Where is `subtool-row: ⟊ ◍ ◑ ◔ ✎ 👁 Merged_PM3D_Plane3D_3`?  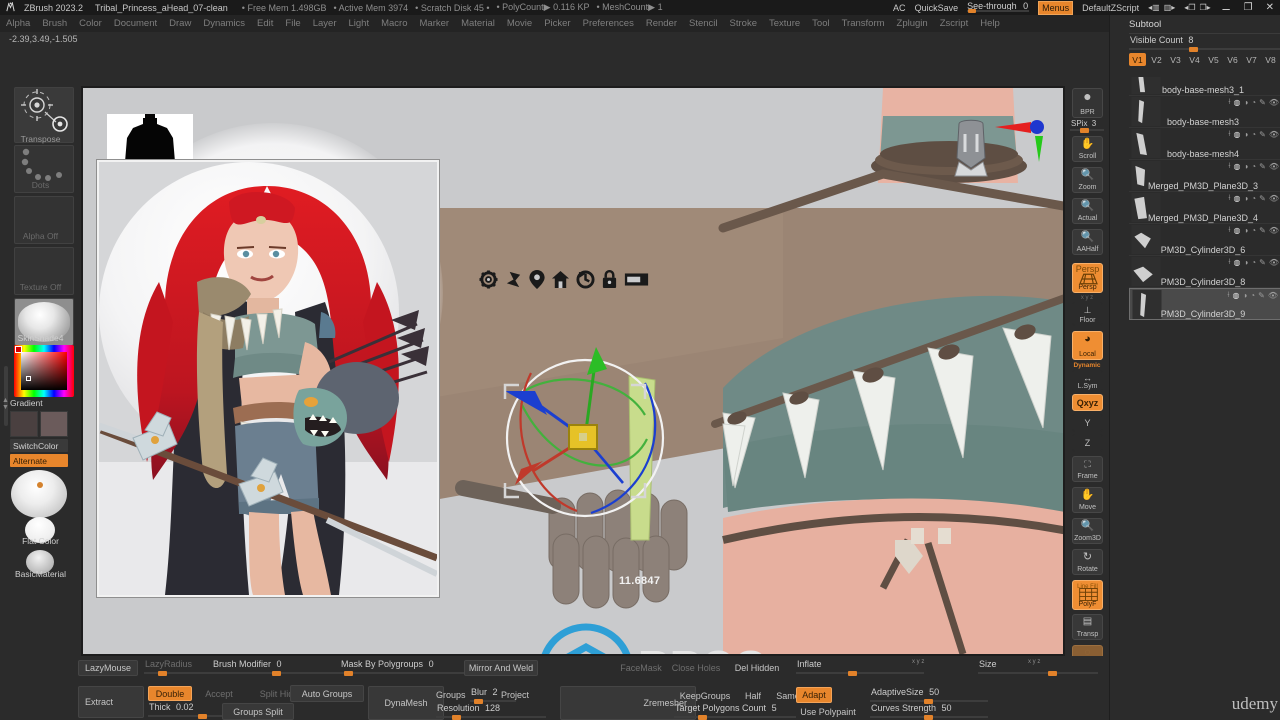
subtool-row: ⟊ ◍ ◑ ◔ ✎ 👁 Merged_PM3D_Plane3D_3 is located at coordinates (1204, 176).